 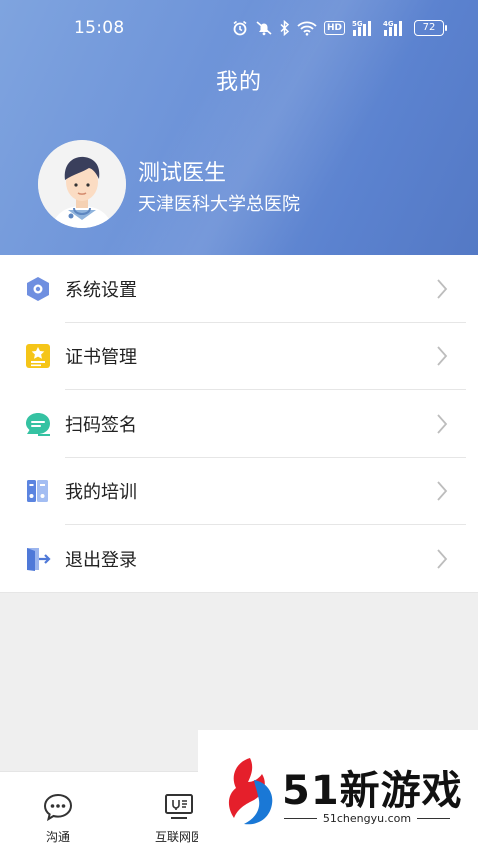 What do you see at coordinates (38, 289) in the screenshot?
I see `settings-hexagon-icon` at bounding box center [38, 289].